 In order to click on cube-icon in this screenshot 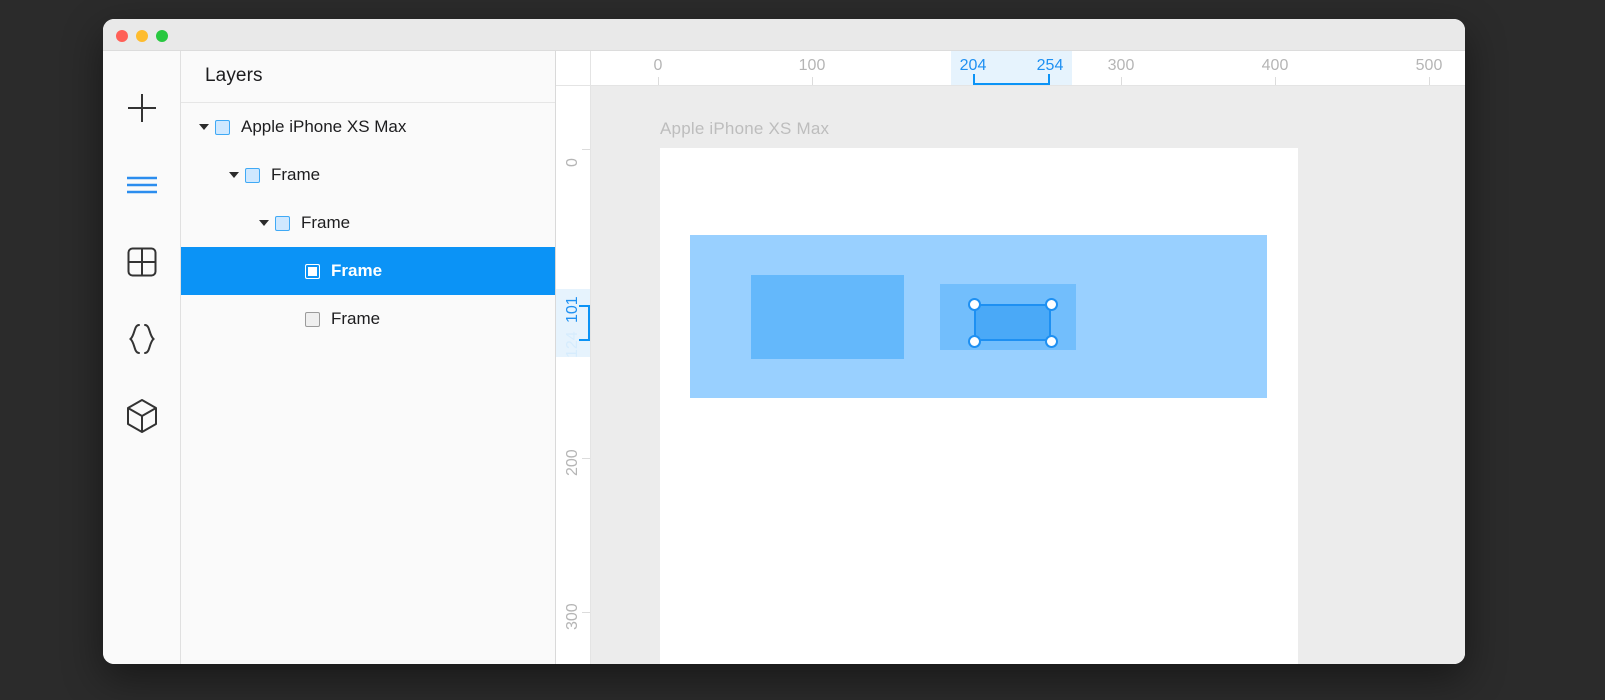, I will do `click(142, 416)`.